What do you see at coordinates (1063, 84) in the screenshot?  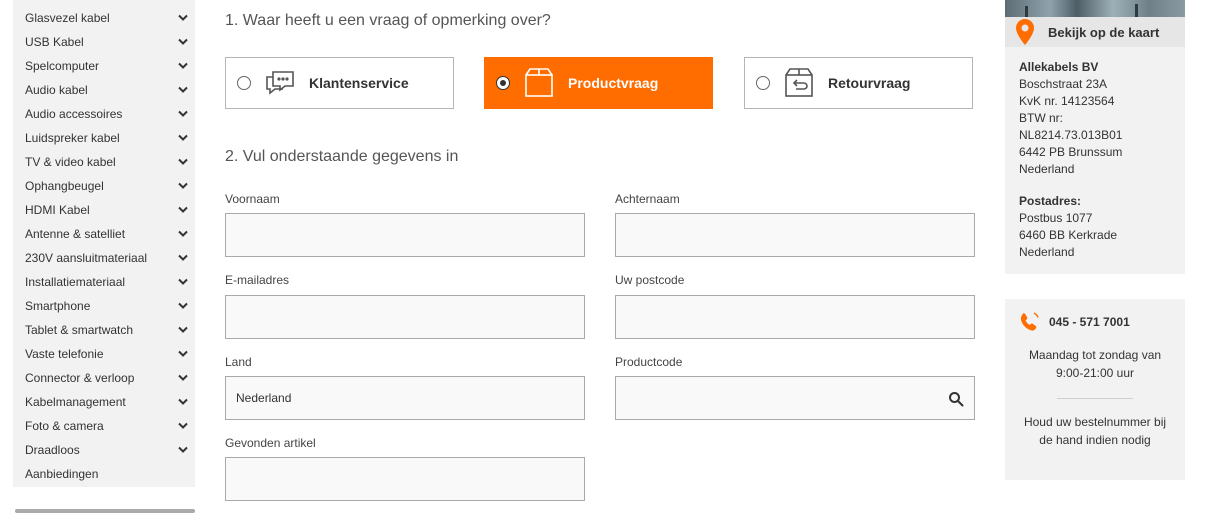 I see `street: Boschstraat 23A` at bounding box center [1063, 84].